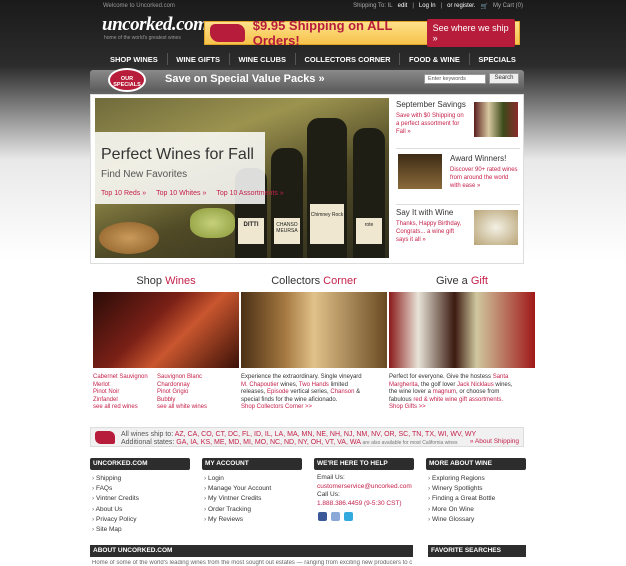 This screenshot has width=626, height=566. What do you see at coordinates (364, 487) in the screenshot?
I see `email-link: customerservice@uncorked.com` at bounding box center [364, 487].